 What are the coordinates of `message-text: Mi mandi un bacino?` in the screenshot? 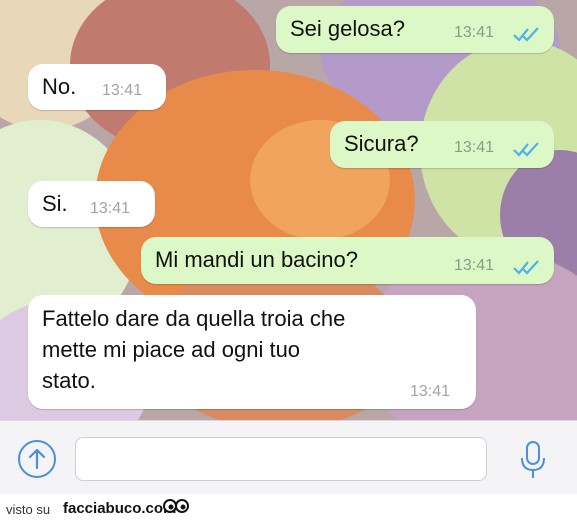 It's located at (257, 259).